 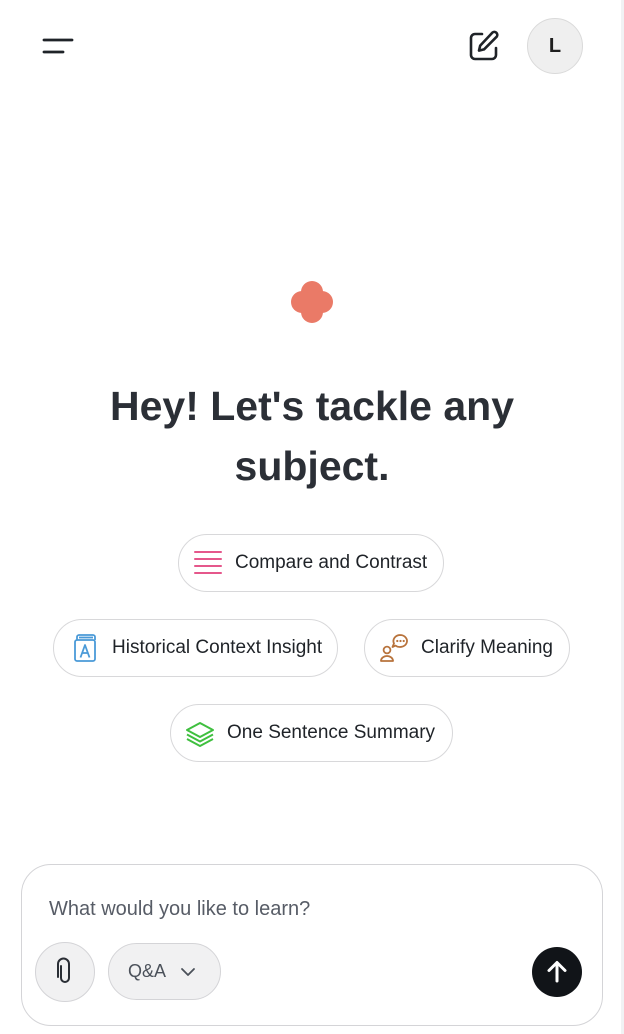 I want to click on send-button, so click(x=557, y=972).